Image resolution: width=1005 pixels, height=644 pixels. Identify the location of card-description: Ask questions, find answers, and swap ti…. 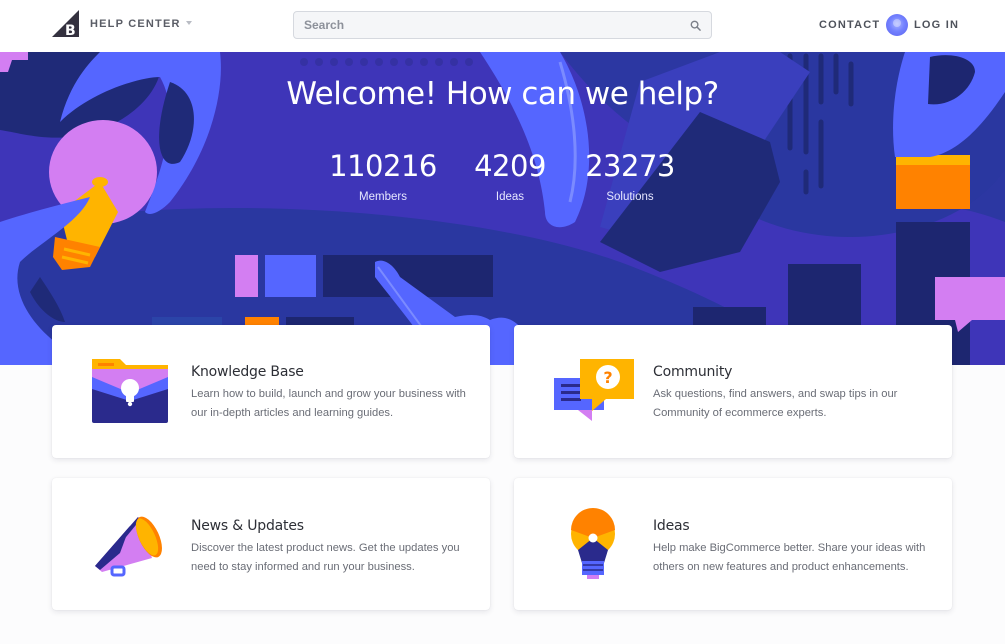
(775, 403).